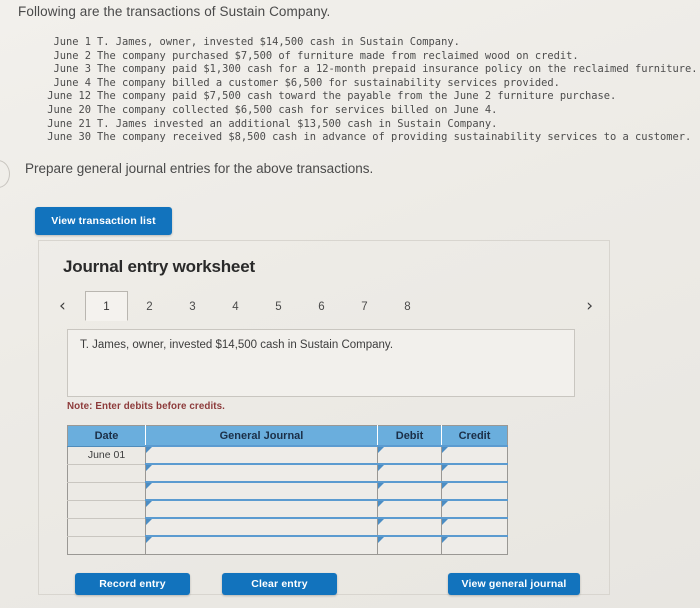 The image size is (700, 608). I want to click on scan-artifact-arc, so click(5, 174).